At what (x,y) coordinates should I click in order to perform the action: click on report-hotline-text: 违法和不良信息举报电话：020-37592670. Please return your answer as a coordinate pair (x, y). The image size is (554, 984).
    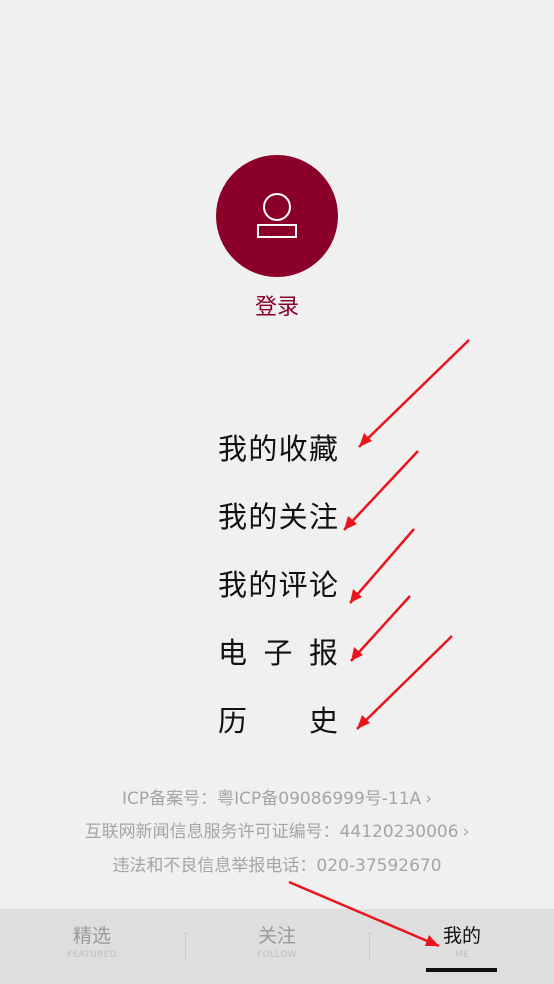
    Looking at the image, I should click on (277, 866).